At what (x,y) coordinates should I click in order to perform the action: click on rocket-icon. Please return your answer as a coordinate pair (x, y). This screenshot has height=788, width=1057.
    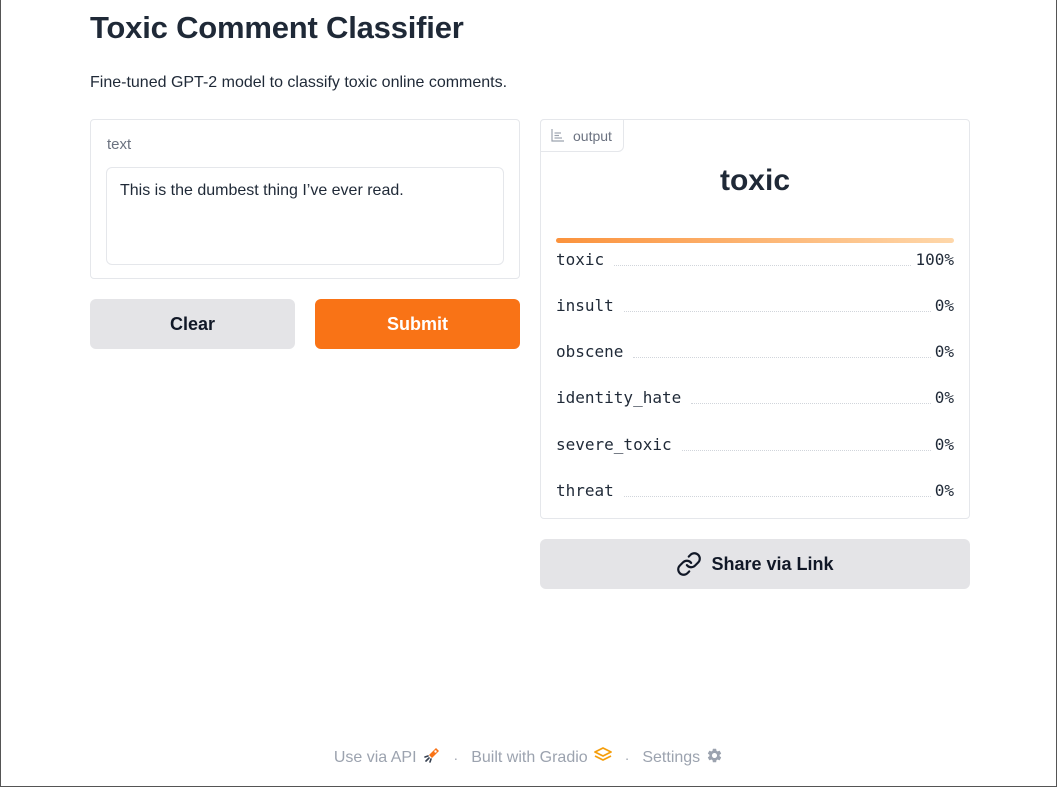
    Looking at the image, I should click on (432, 757).